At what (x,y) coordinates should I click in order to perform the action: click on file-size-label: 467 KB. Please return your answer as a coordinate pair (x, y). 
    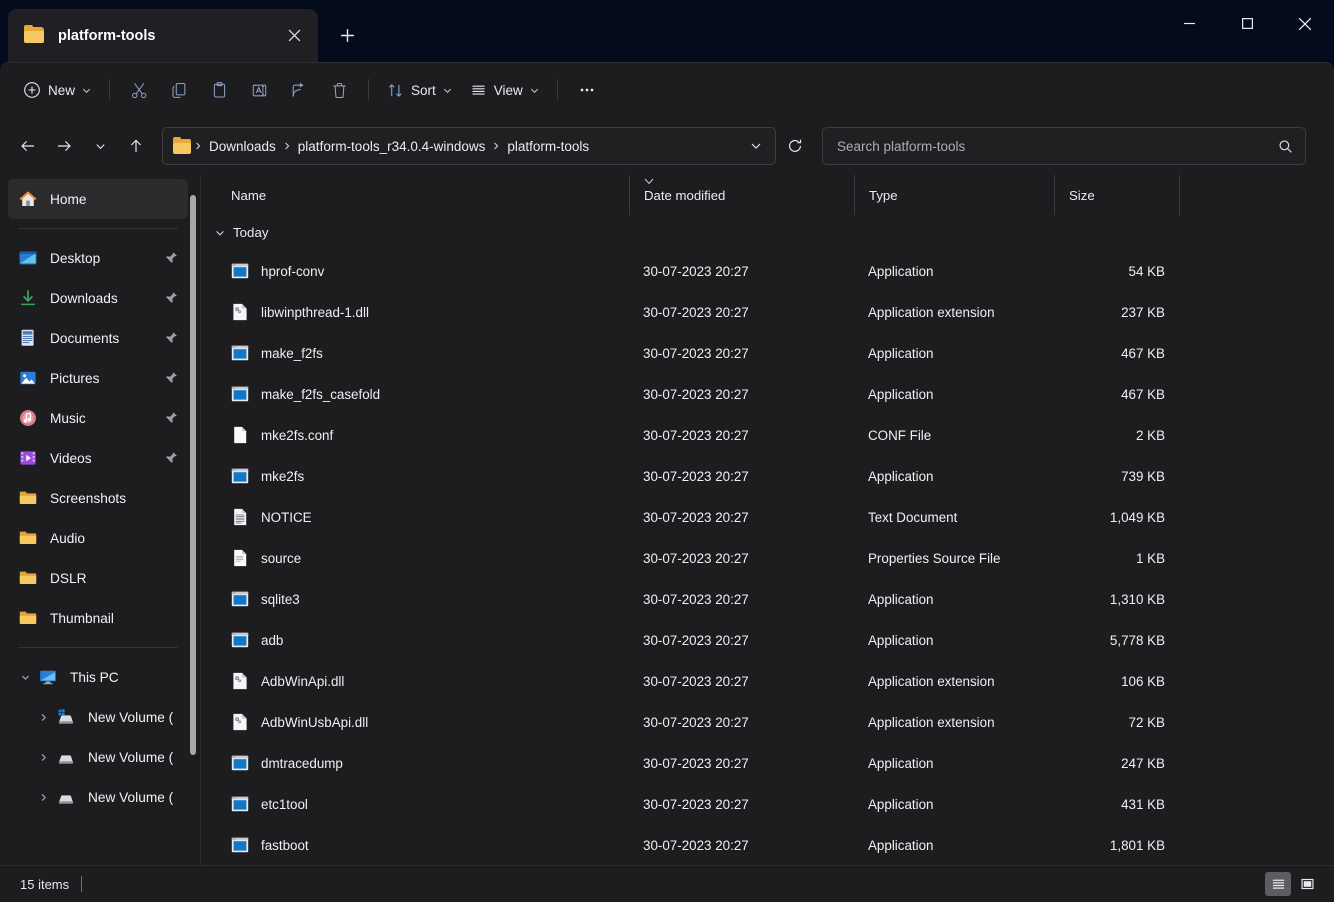
    Looking at the image, I should click on (1143, 353).